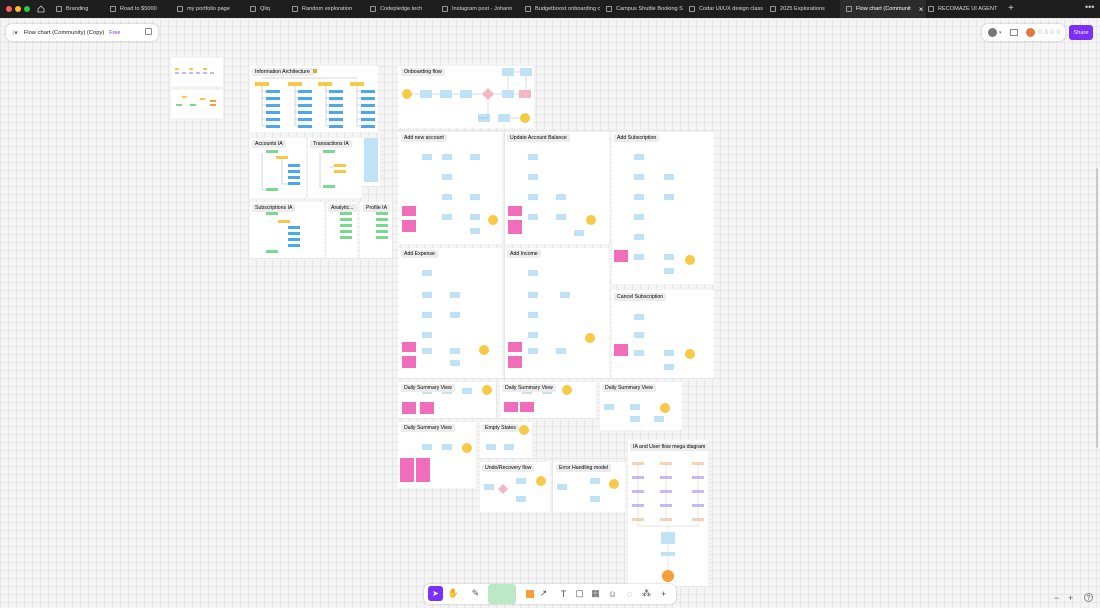 The image size is (1100, 608). Describe the element at coordinates (663, 593) in the screenshot. I see `more-tools: +` at that location.